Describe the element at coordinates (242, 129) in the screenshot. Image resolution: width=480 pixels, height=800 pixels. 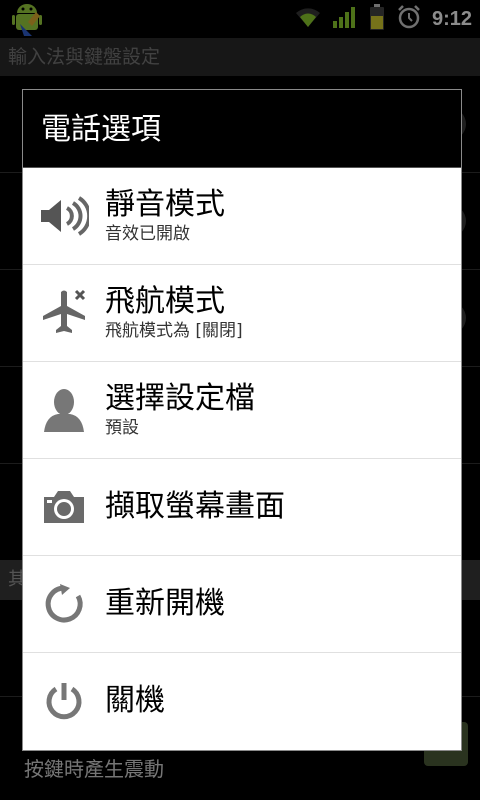
I see `dialog-title: 電話選項` at that location.